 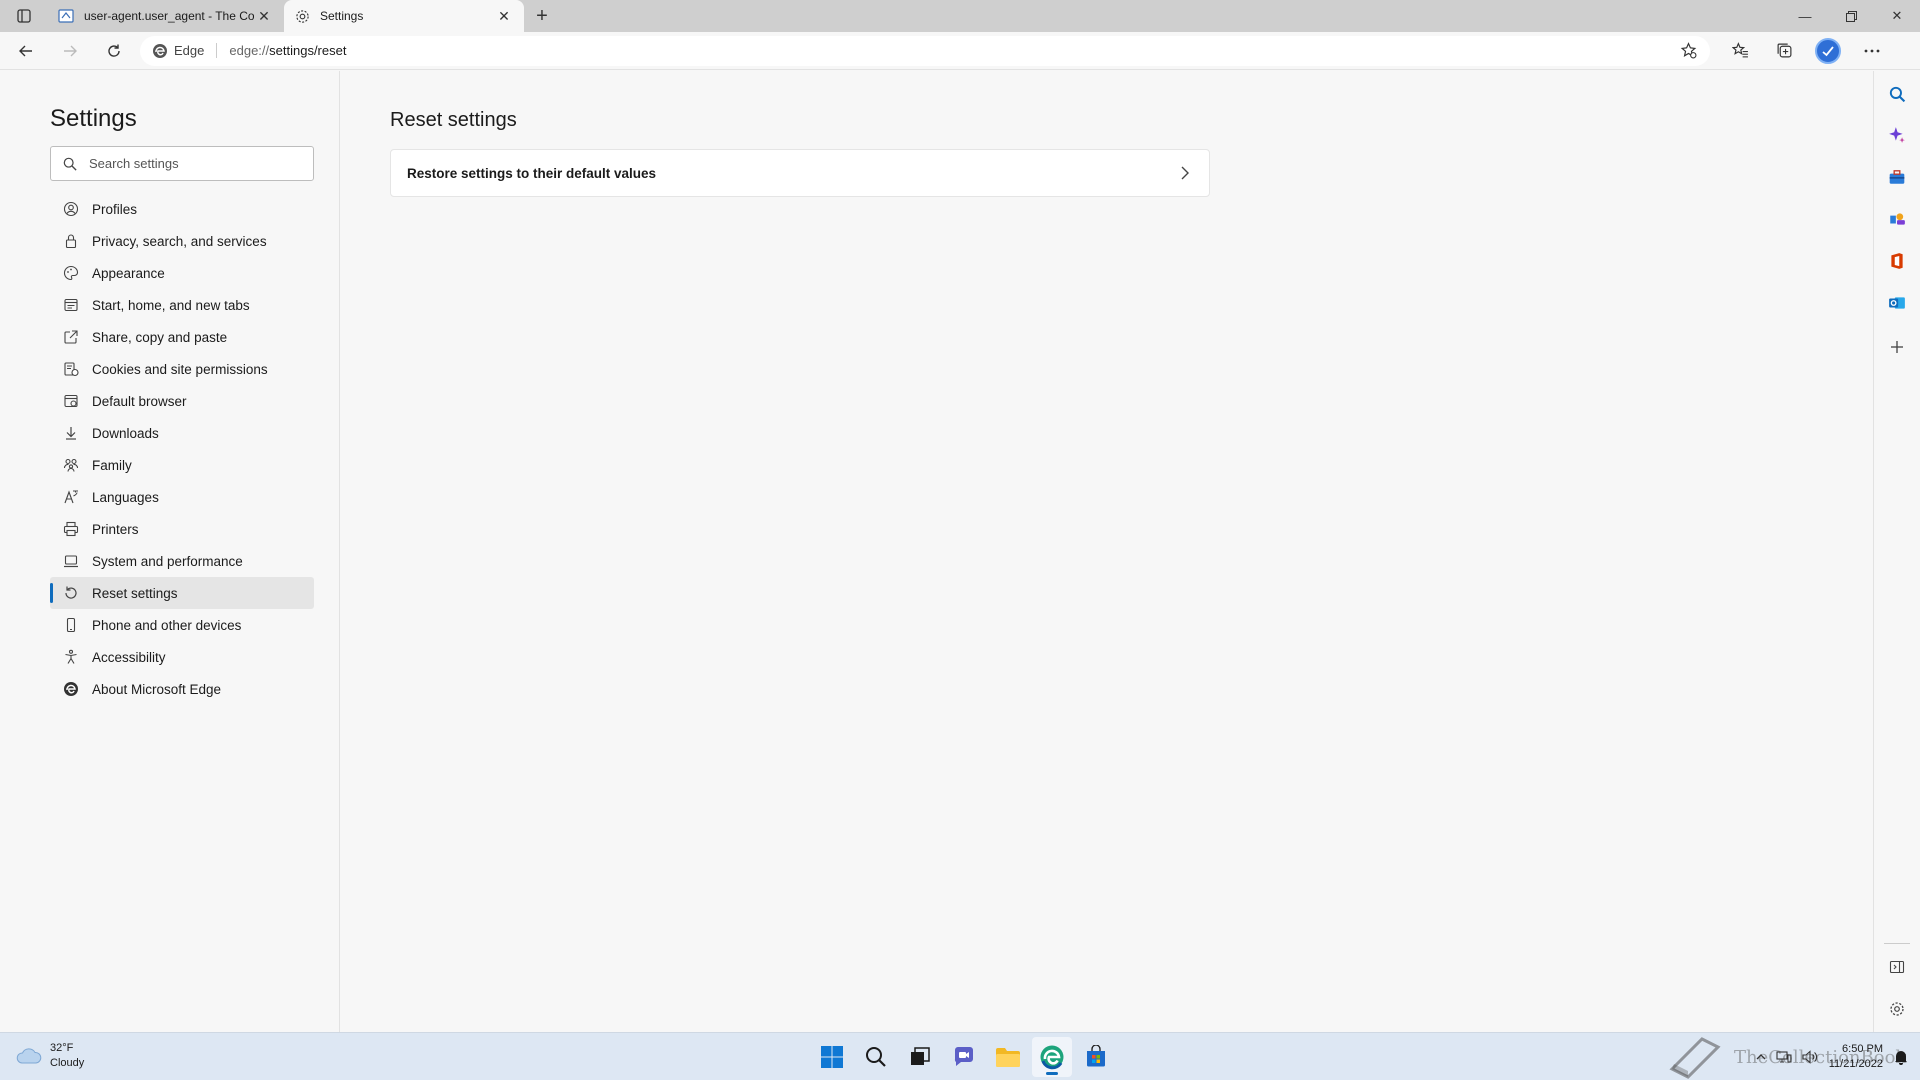 What do you see at coordinates (1904, 1057) in the screenshot?
I see `notifications-button` at bounding box center [1904, 1057].